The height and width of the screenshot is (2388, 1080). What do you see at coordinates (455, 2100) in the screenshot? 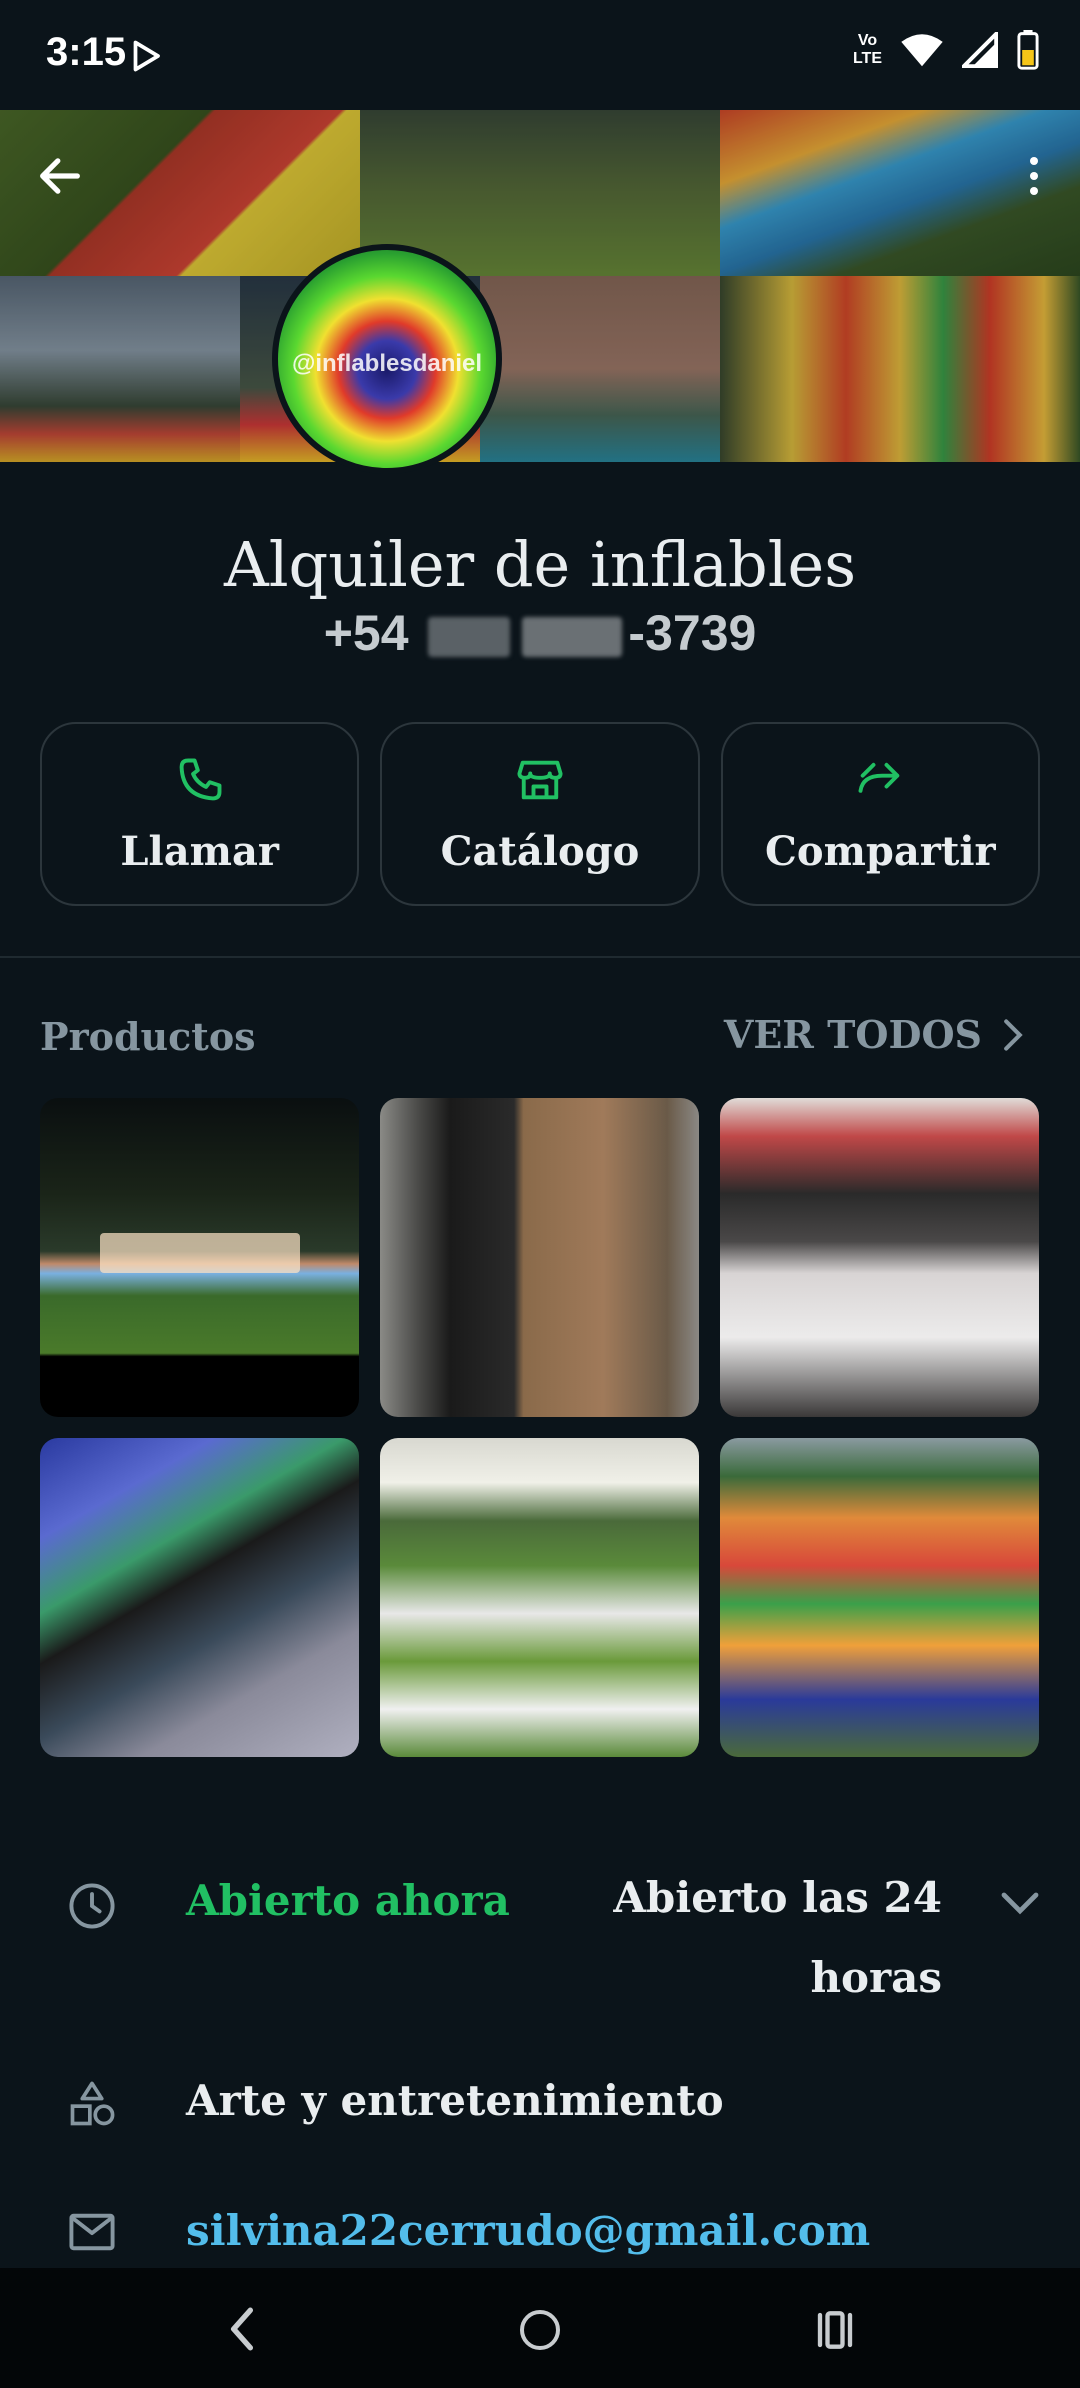
I see `business-category: Arte y entretenimiento` at bounding box center [455, 2100].